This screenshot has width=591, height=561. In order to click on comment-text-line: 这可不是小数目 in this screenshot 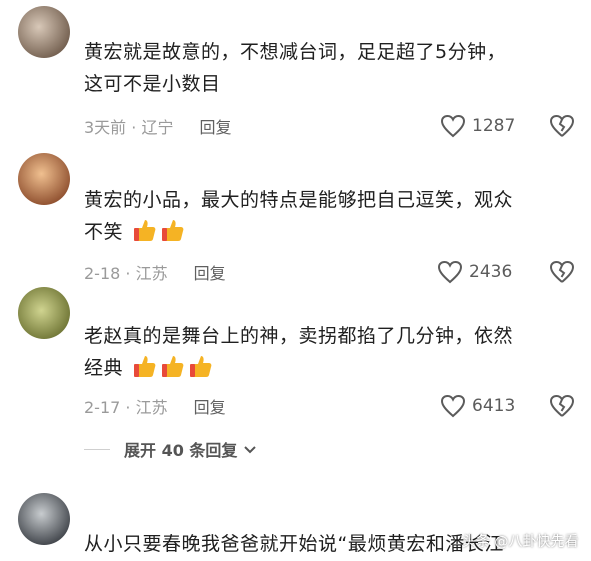, I will do `click(152, 84)`.